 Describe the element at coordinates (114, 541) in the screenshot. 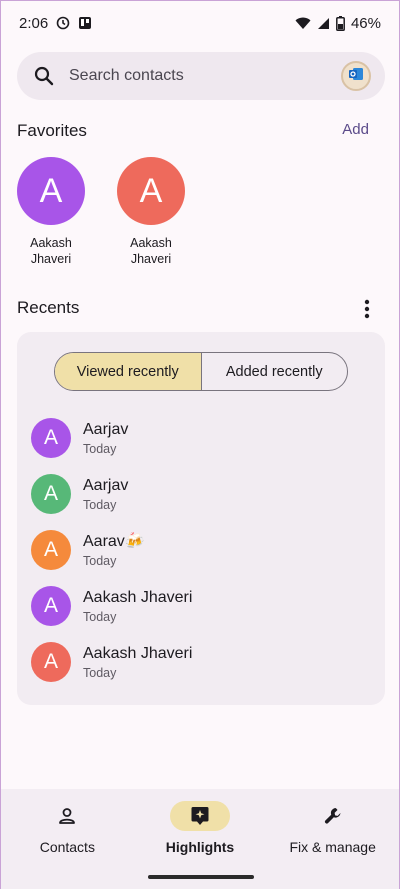

I see `contact-name: Aarav🍻` at that location.